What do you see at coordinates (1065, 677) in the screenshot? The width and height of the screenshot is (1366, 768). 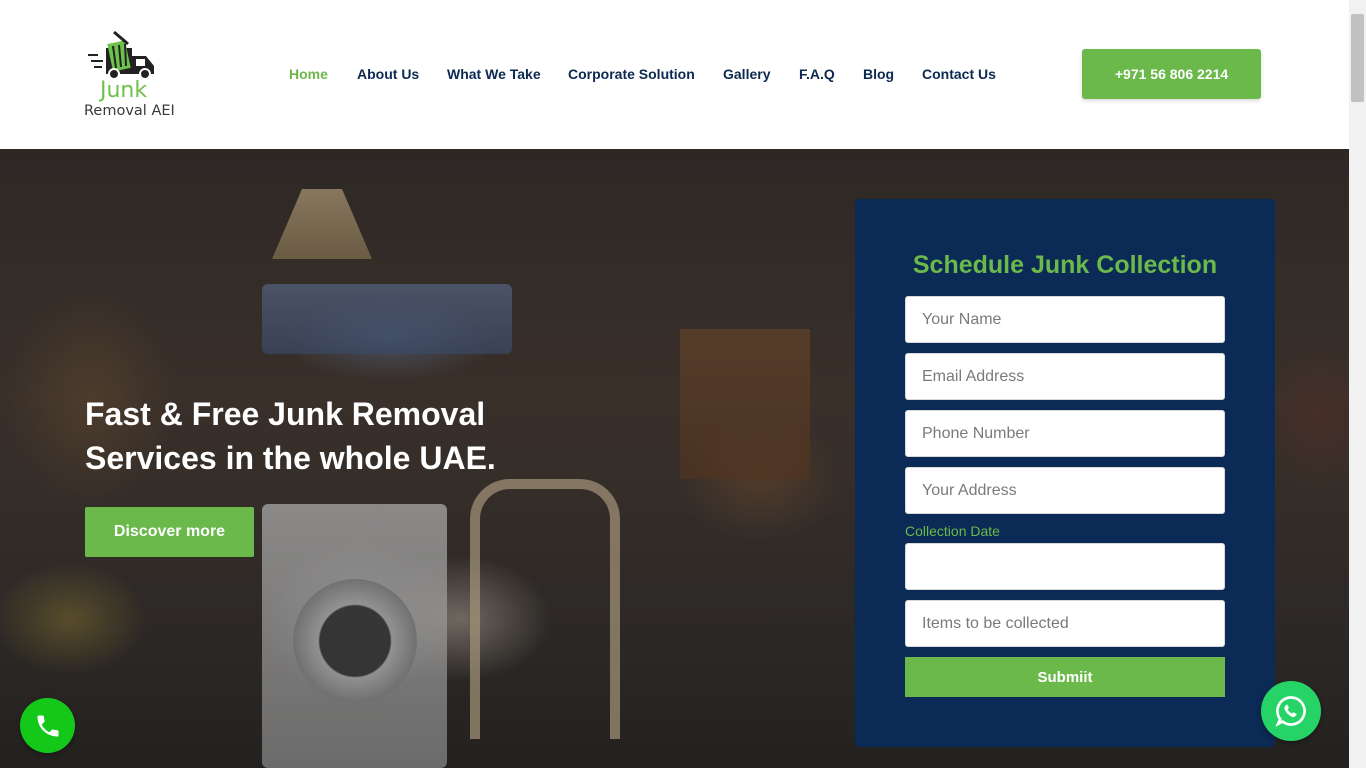 I see `submit-button: Submiit` at bounding box center [1065, 677].